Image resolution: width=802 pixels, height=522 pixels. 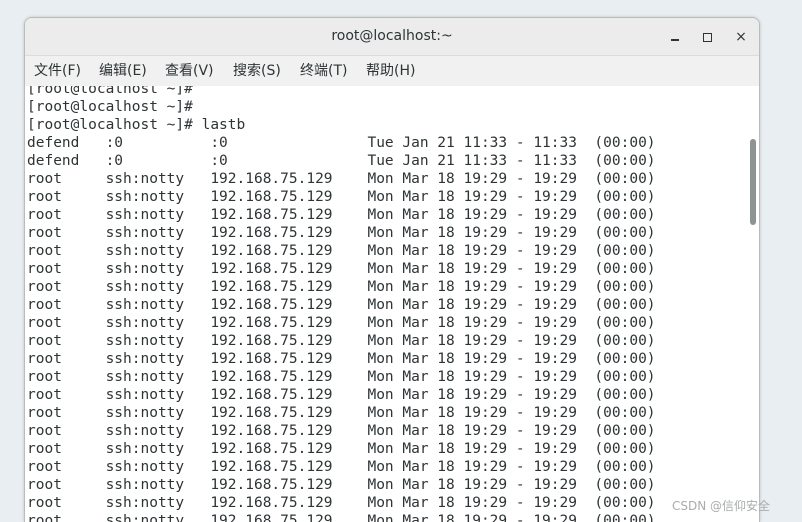 I want to click on title-bar: root@localhost:~ ×, so click(x=392, y=37).